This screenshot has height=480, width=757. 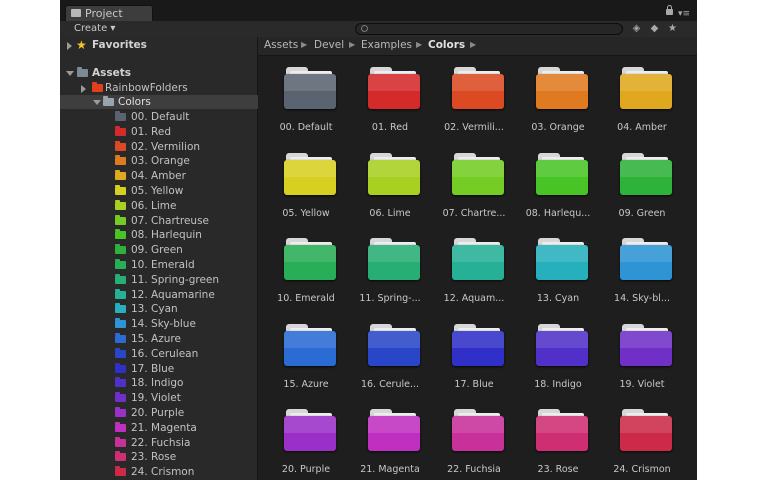 I want to click on folder-tile: 21. Magenta, so click(x=390, y=439).